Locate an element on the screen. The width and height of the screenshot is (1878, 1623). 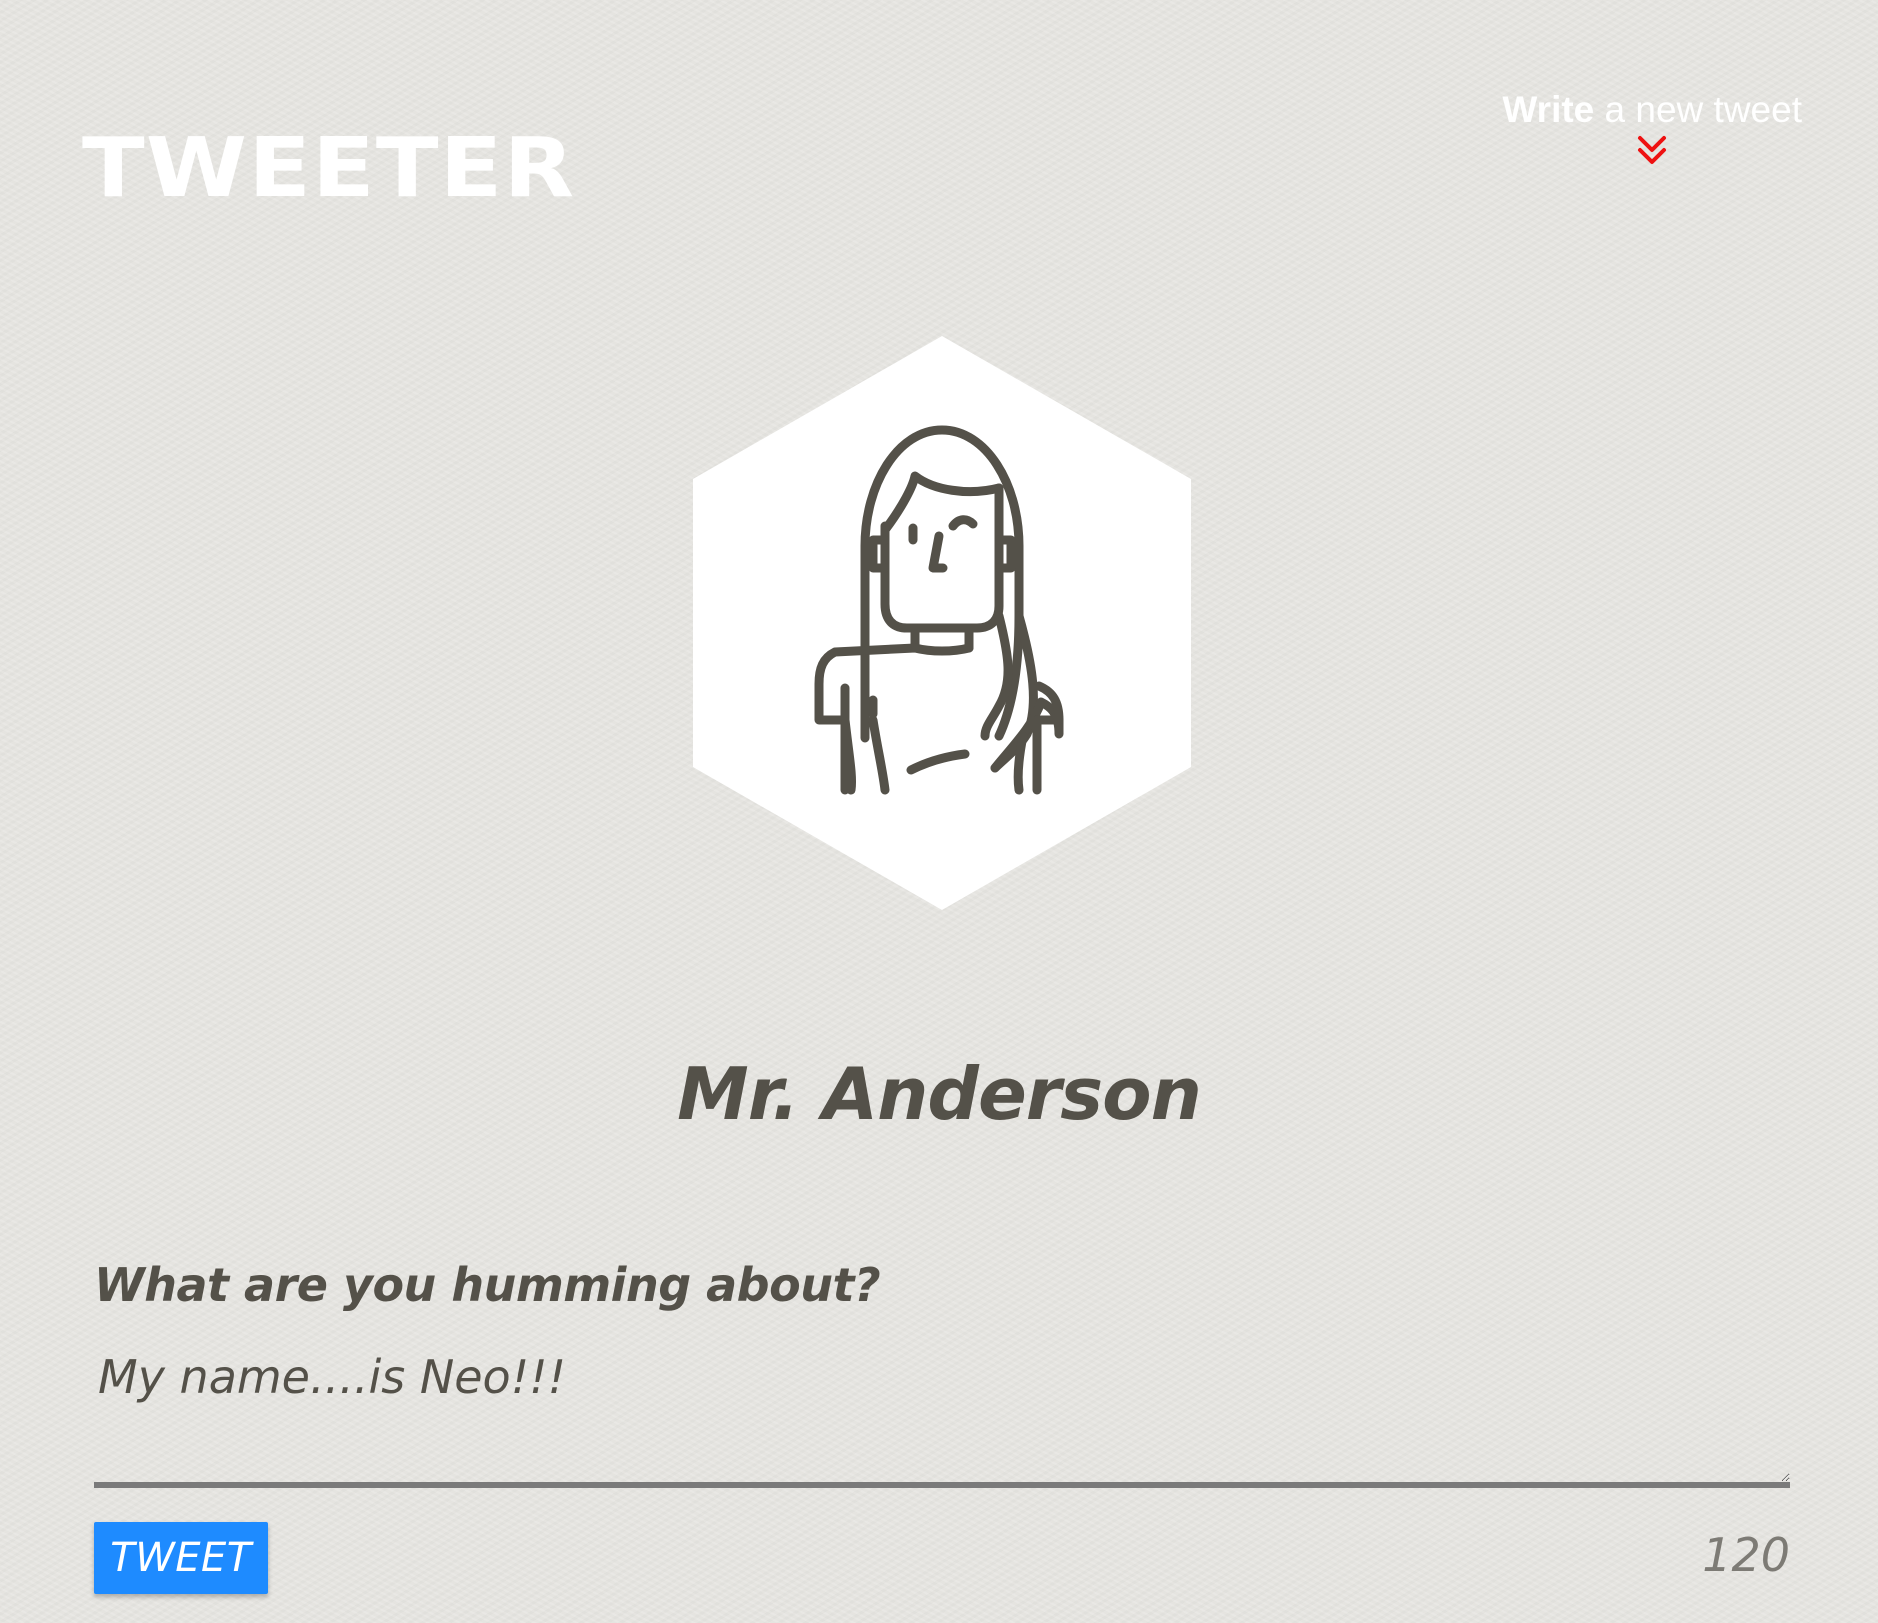
write-new-tweet-link: Write a new tweet is located at coordinates (1652, 128).